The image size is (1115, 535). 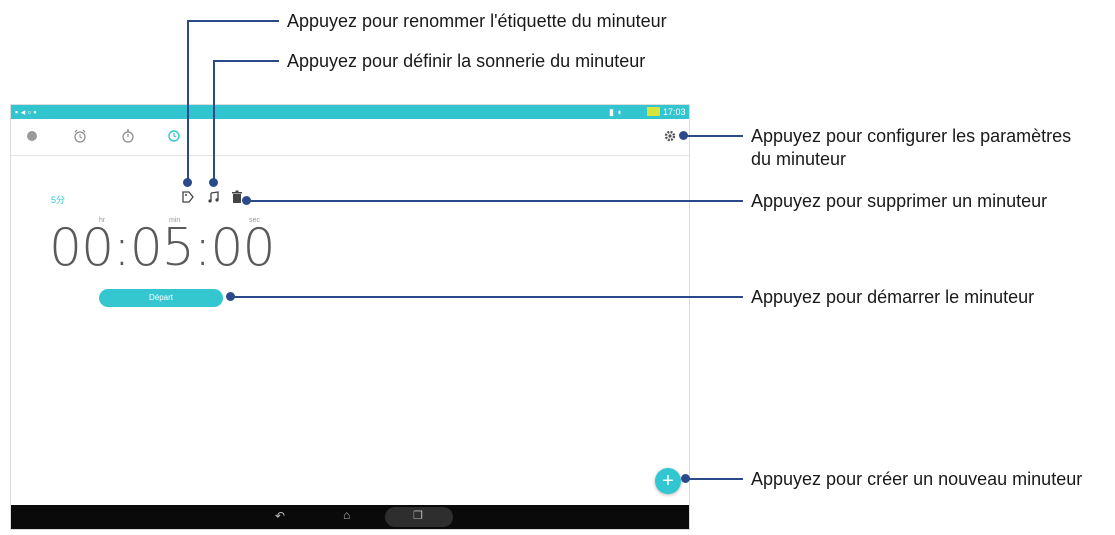 I want to click on battery-icon, so click(x=653, y=111).